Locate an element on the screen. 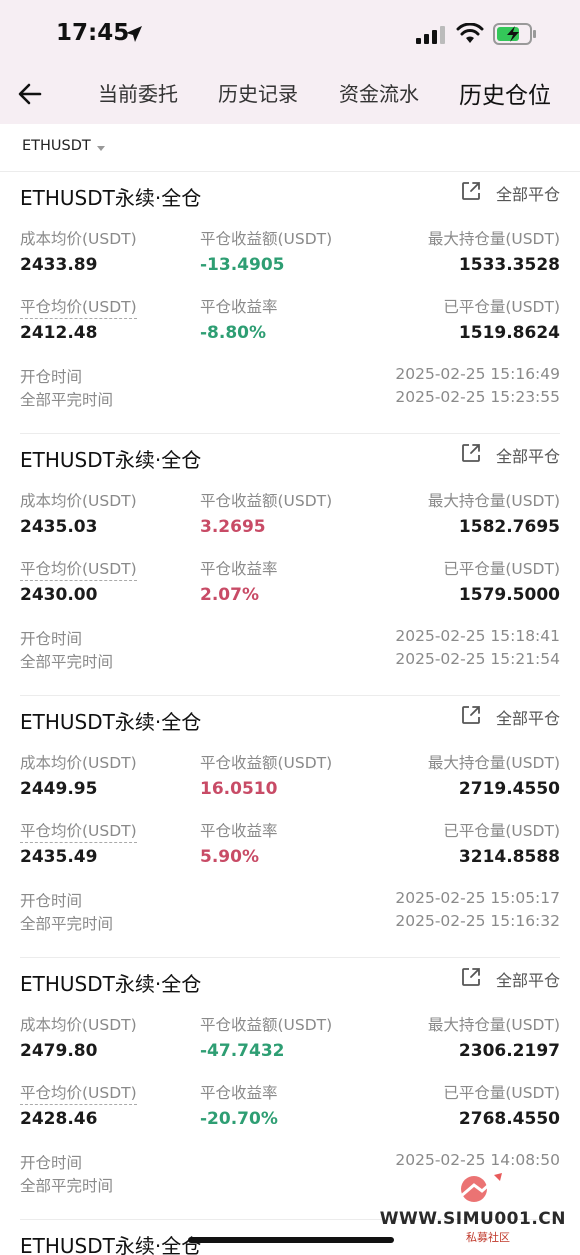 Image resolution: width=580 pixels, height=1255 pixels. full-close-time-value: 2025-02-25 15:16:32 is located at coordinates (477, 921).